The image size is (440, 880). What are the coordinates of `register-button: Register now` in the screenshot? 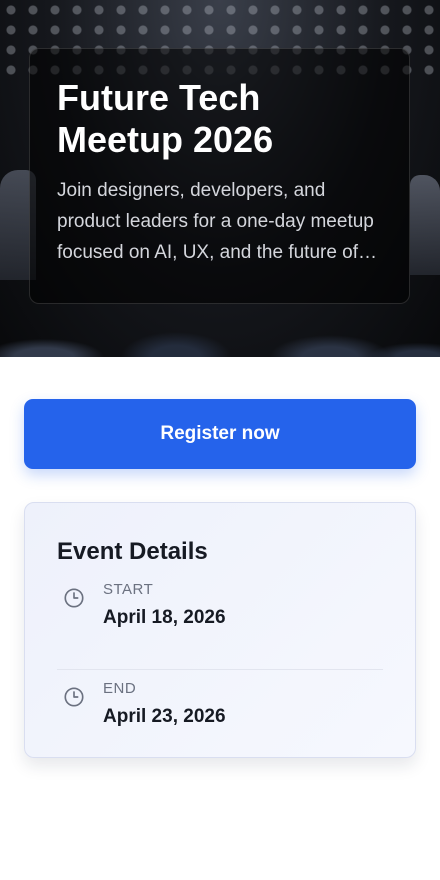 It's located at (220, 434).